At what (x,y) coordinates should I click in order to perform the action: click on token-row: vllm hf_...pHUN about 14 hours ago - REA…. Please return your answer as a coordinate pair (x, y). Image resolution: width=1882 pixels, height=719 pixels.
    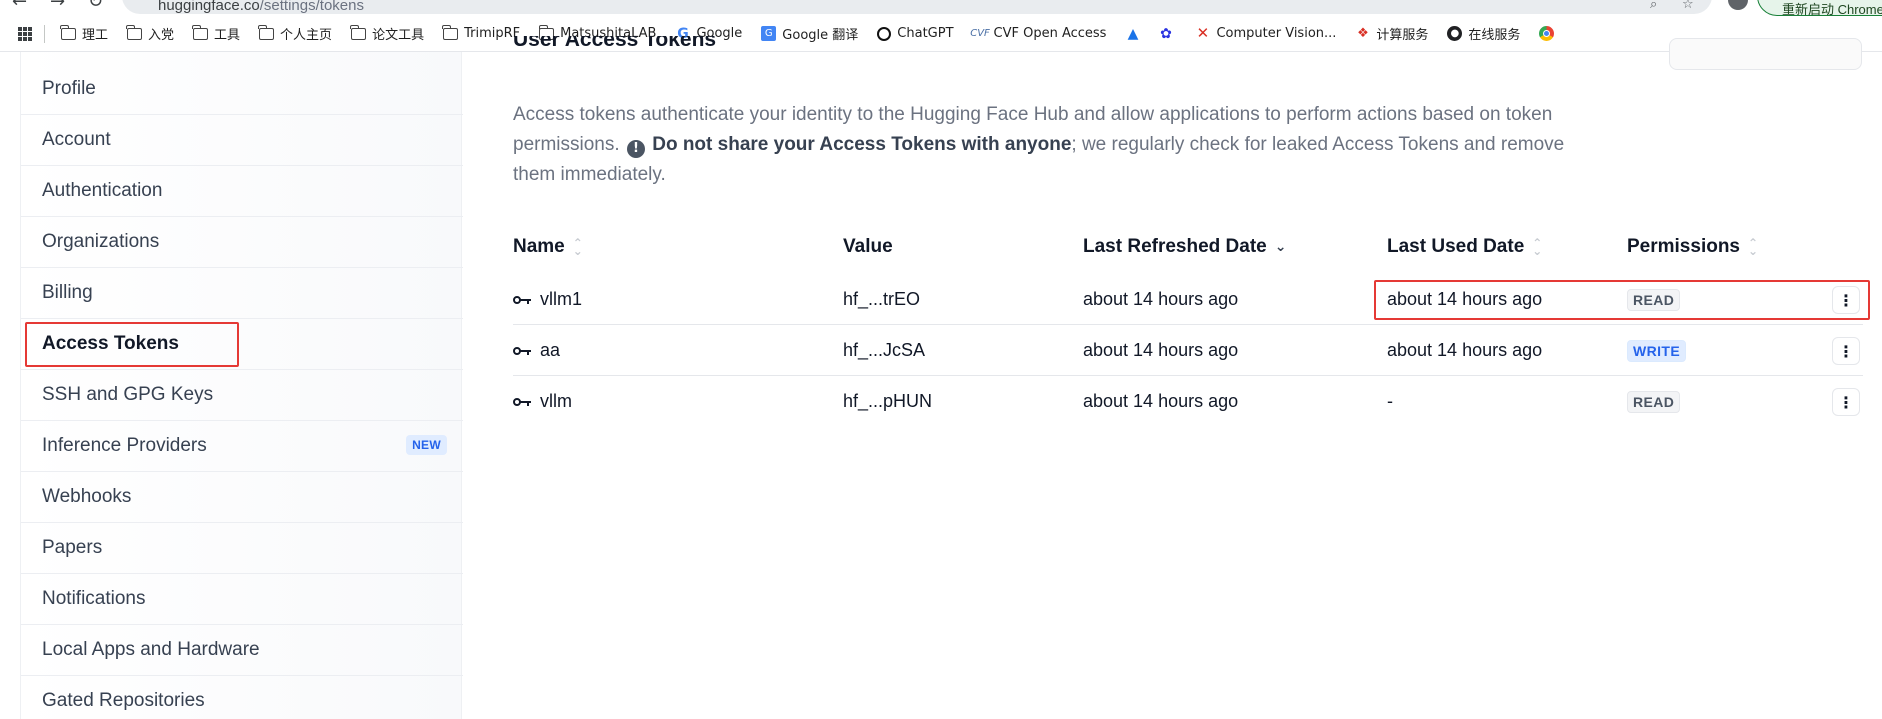
    Looking at the image, I should click on (1188, 401).